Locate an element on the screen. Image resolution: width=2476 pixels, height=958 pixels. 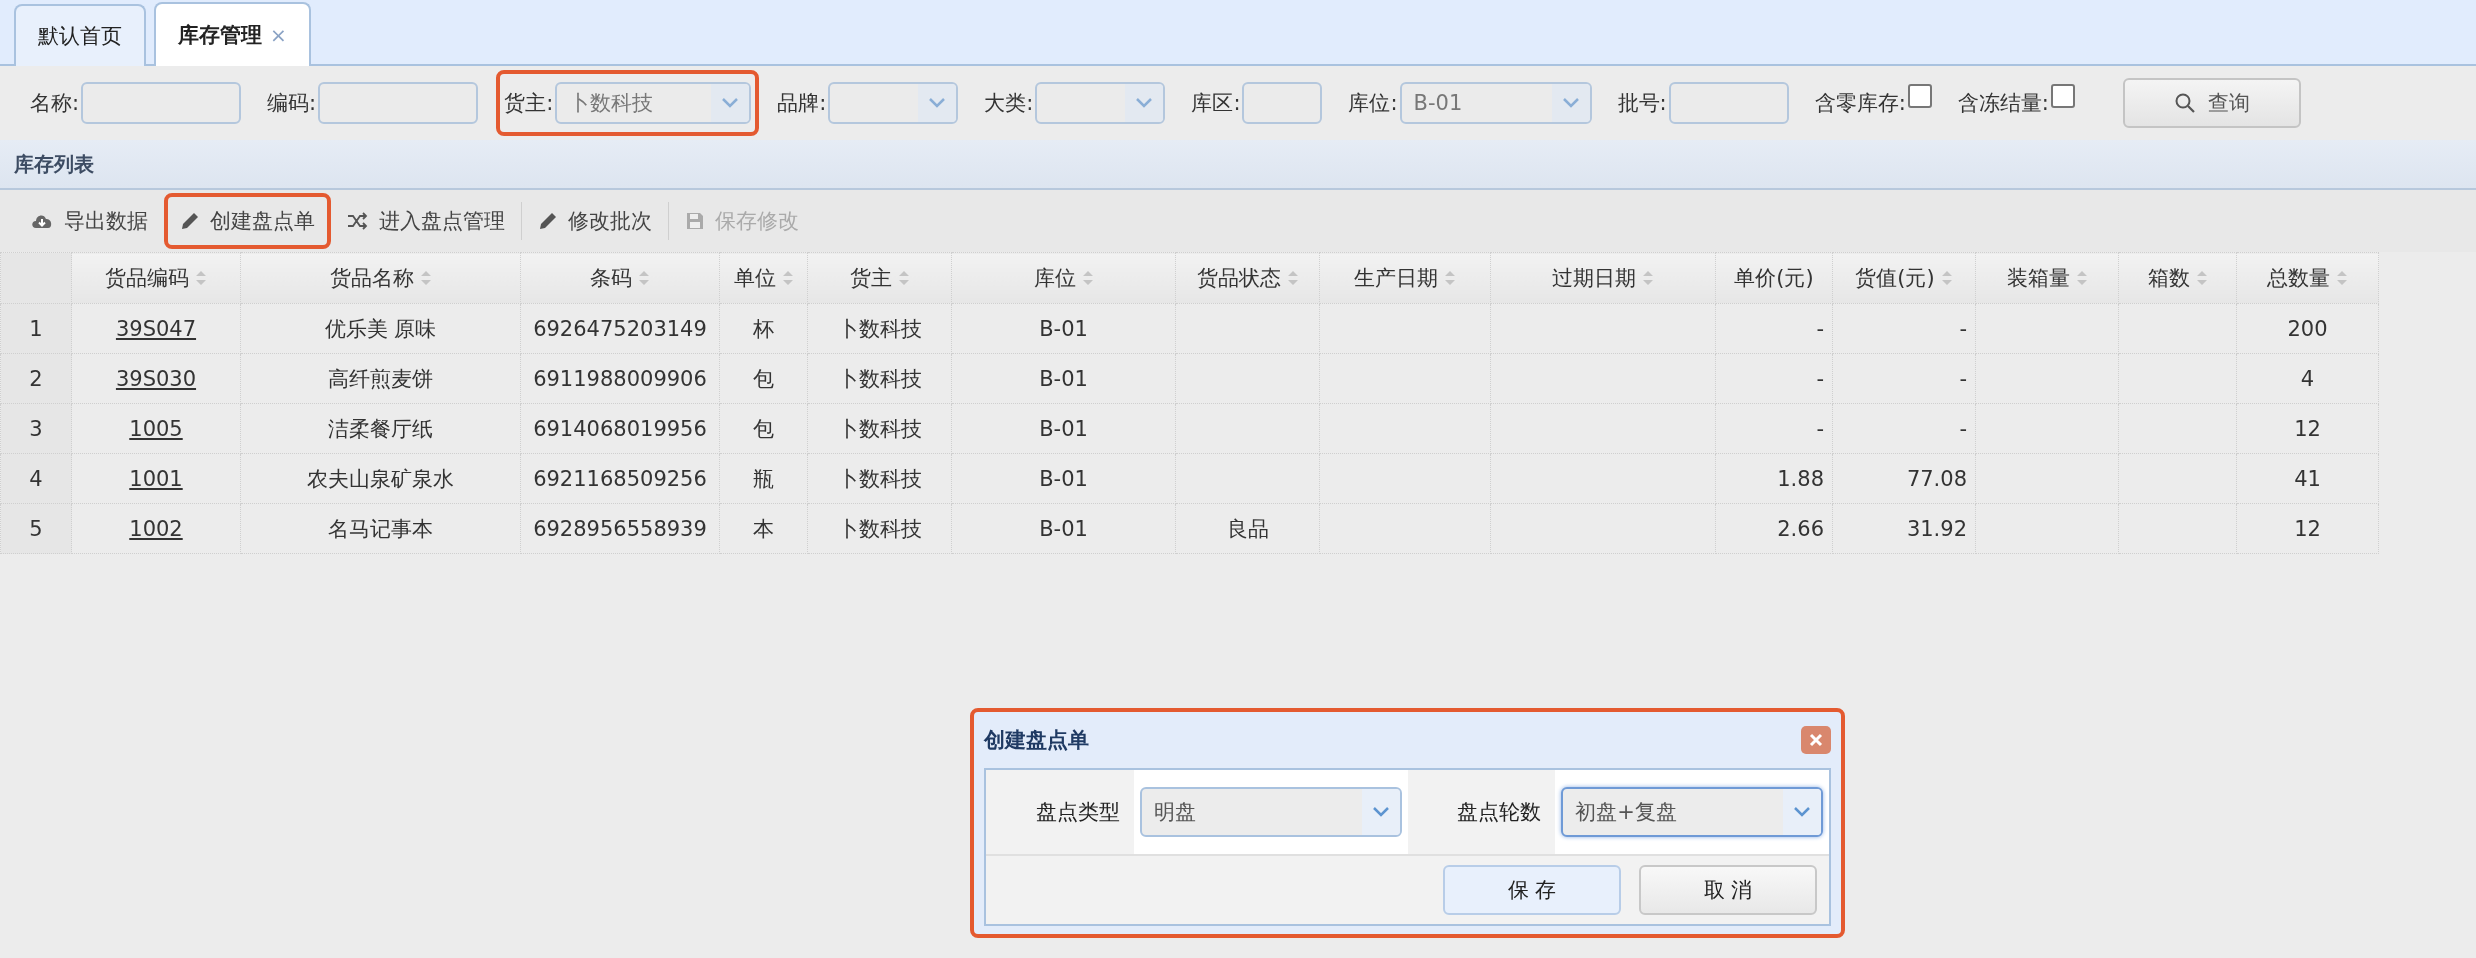
table-cell: 良品 is located at coordinates (1247, 528).